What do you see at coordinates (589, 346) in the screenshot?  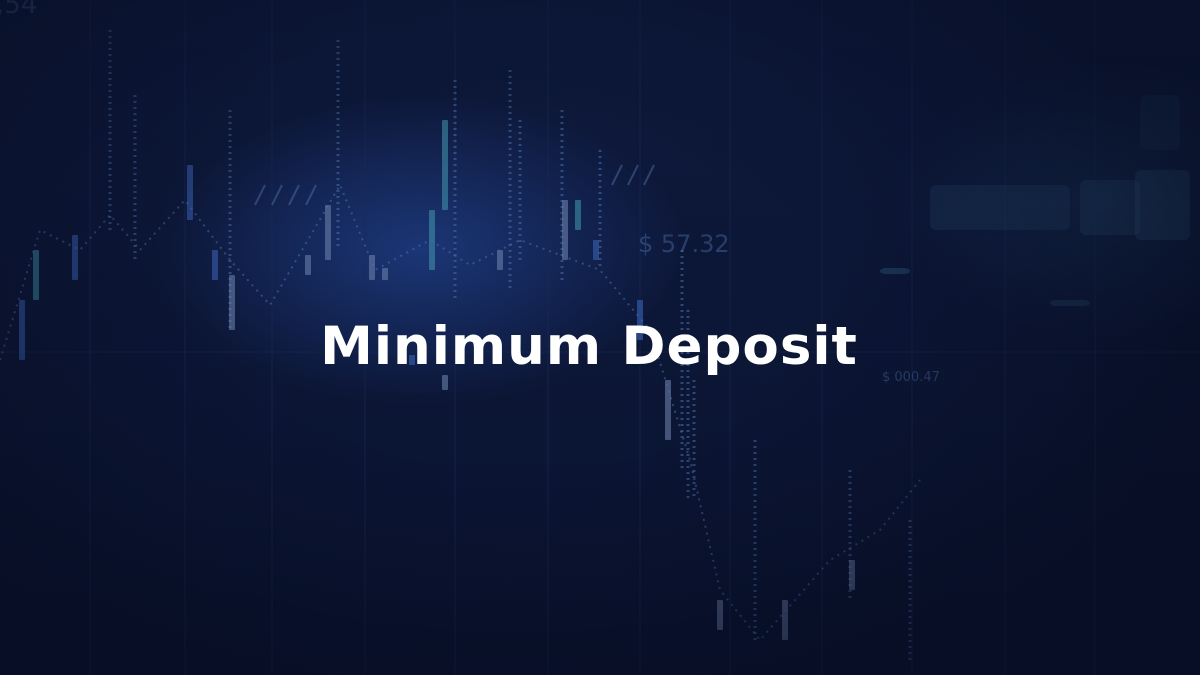 I see `page-title: Minimum Deposit` at bounding box center [589, 346].